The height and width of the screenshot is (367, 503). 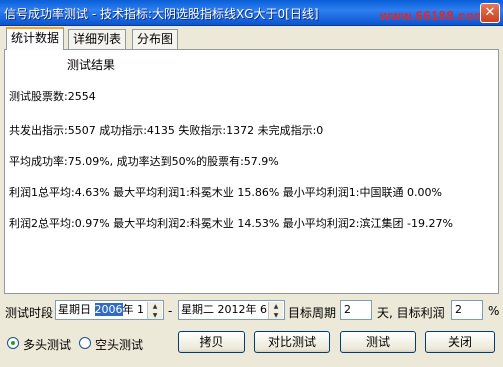 I want to click on watermark-logo: www.66188.com, so click(x=433, y=15).